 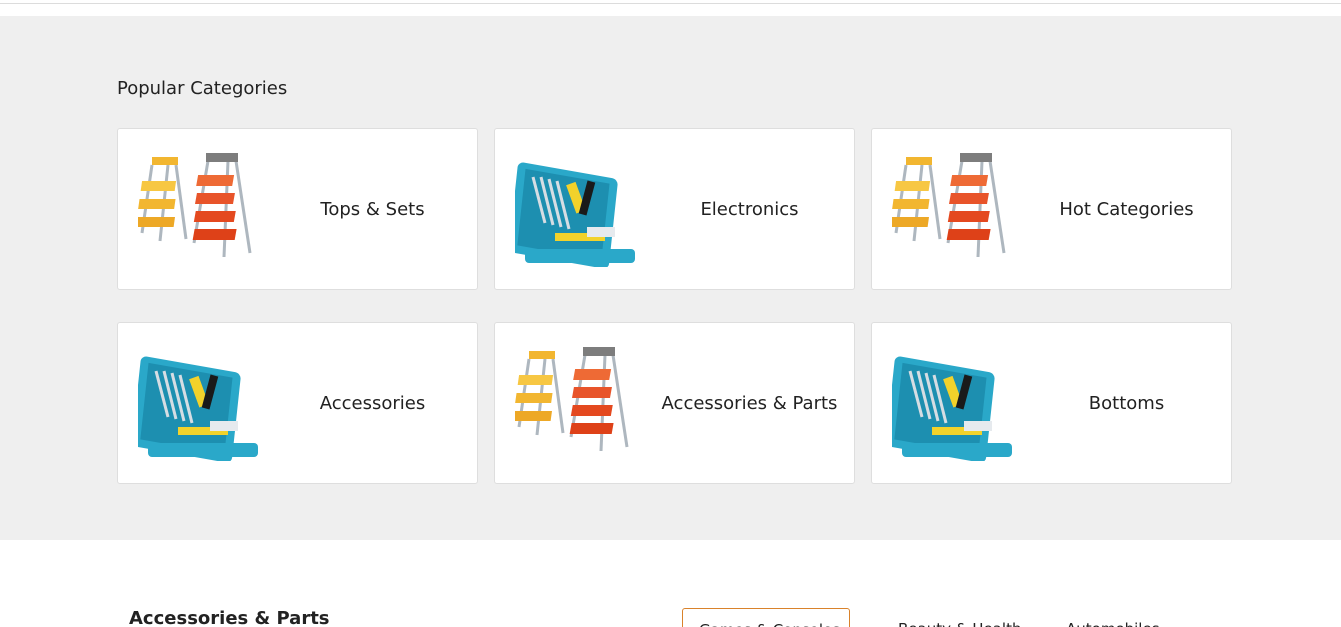 I want to click on category-card-bottoms: Bottoms, so click(x=1051, y=403).